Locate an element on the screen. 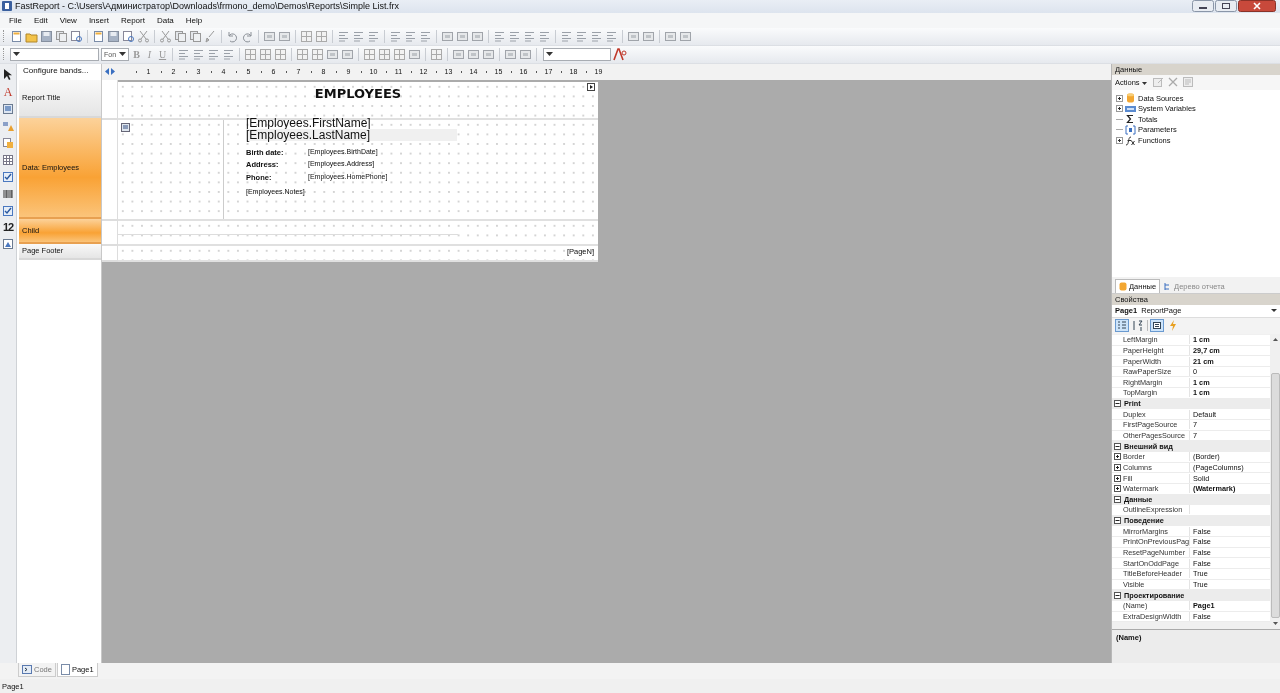 The image size is (1280, 693). maximize-icon is located at coordinates (1226, 6).